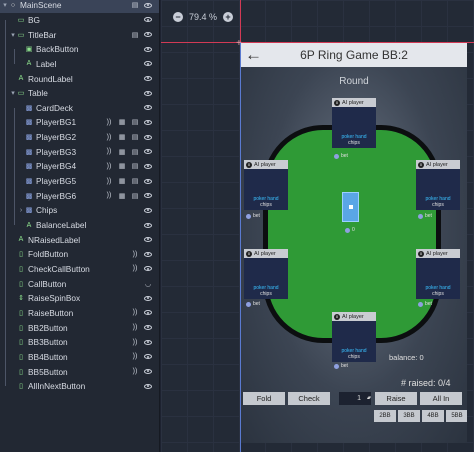 The image size is (474, 452). What do you see at coordinates (79, 78) in the screenshot?
I see `tree-node-roundlabel: A RoundLabel` at bounding box center [79, 78].